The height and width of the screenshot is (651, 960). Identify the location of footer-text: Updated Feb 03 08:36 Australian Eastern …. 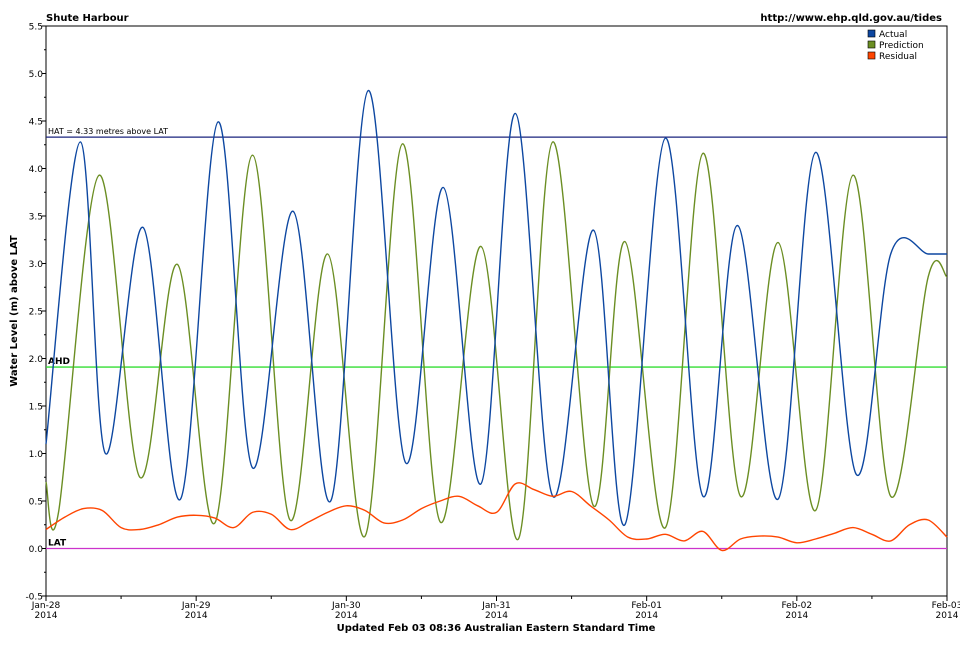
(496, 628).